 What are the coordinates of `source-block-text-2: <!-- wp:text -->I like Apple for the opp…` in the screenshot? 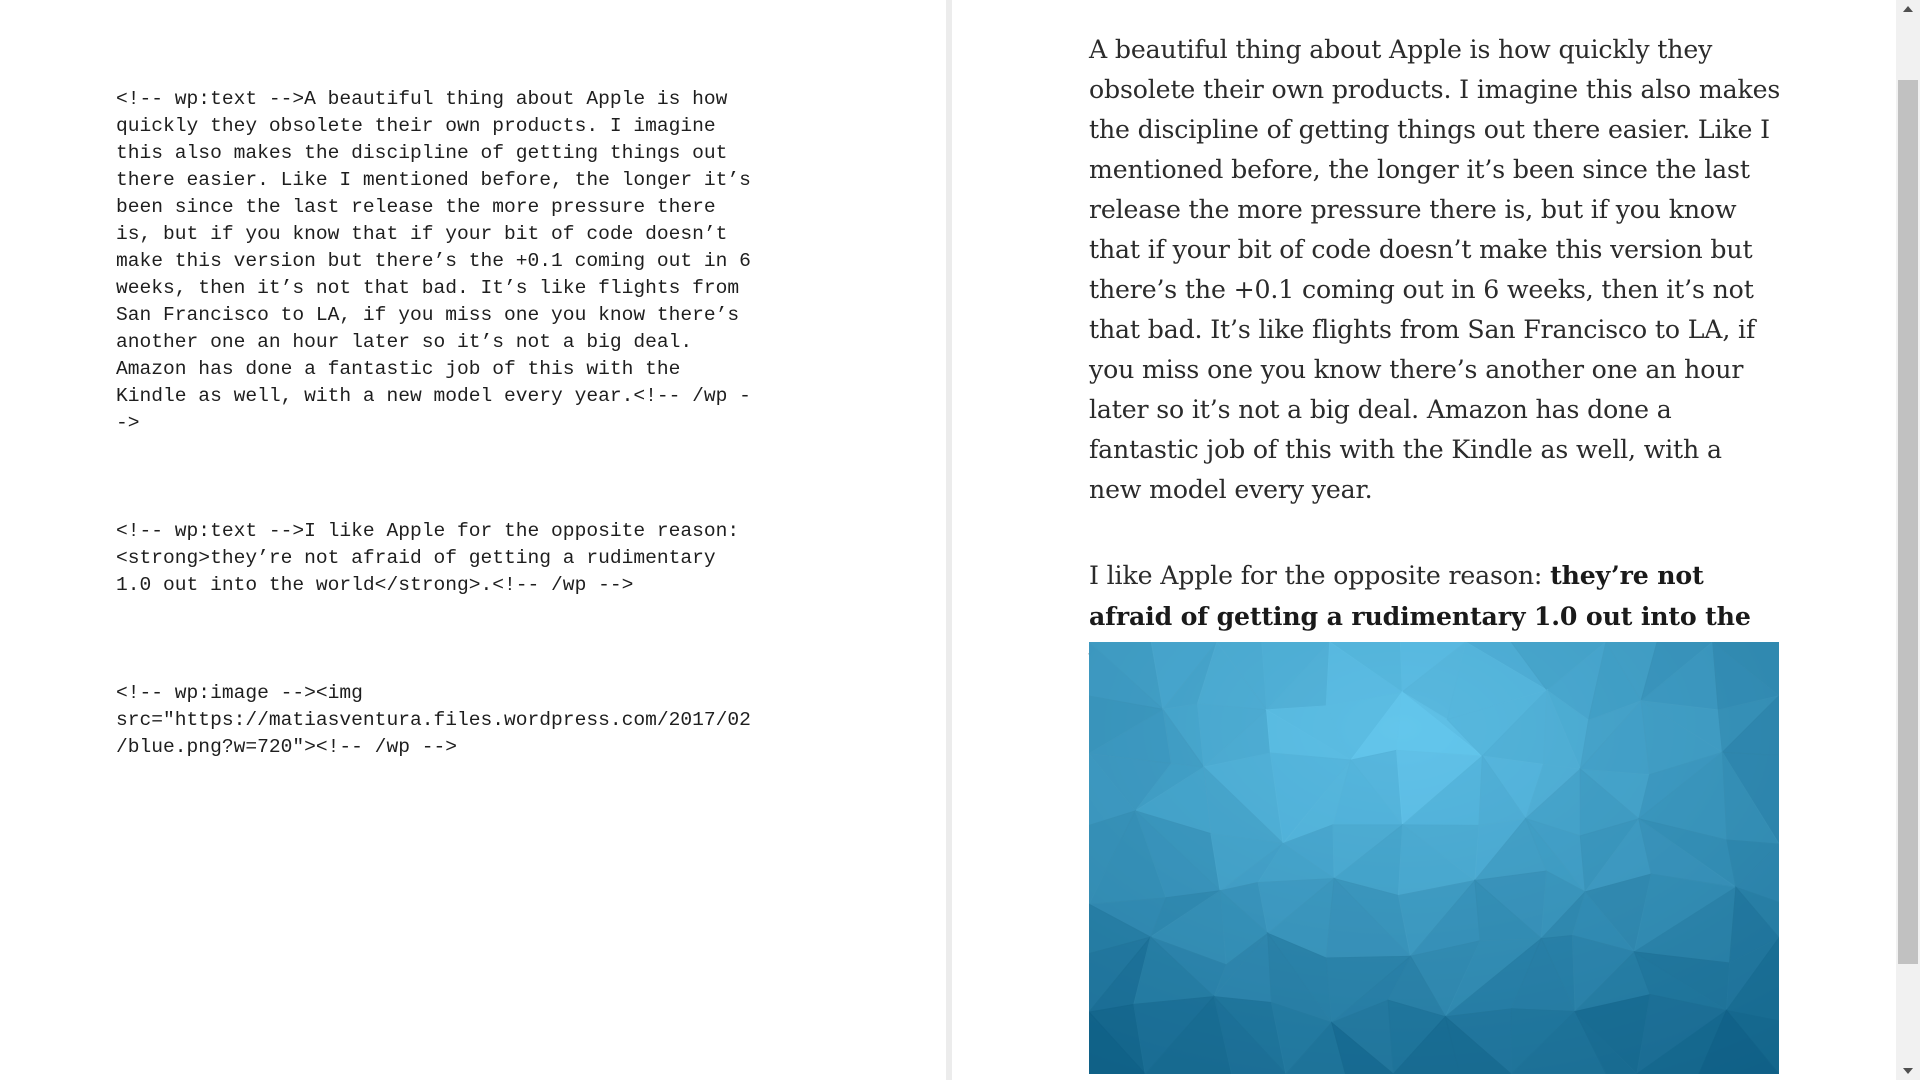 It's located at (461, 558).